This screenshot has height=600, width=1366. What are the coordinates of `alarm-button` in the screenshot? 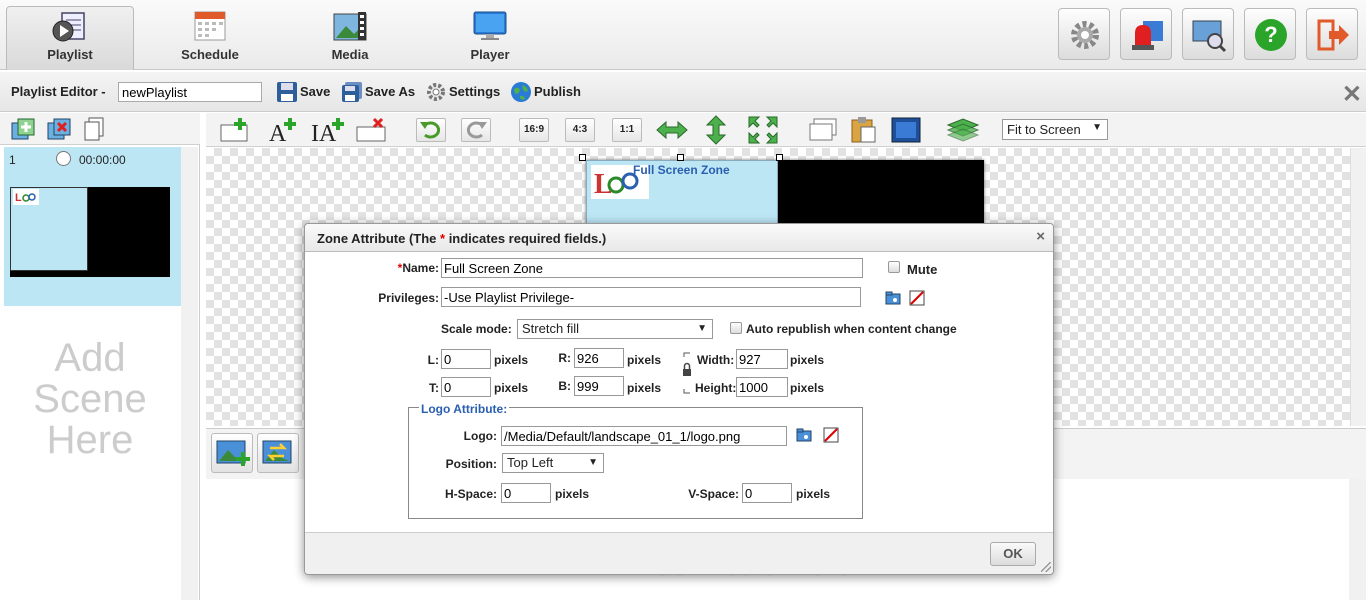 It's located at (1146, 34).